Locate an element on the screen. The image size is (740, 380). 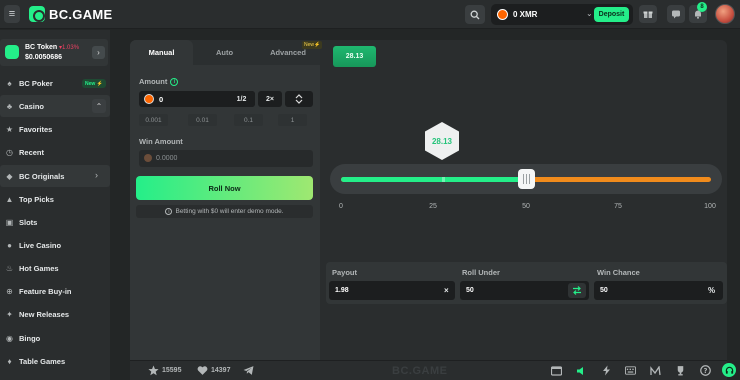
payout-input: 1.98 × is located at coordinates (392, 290).